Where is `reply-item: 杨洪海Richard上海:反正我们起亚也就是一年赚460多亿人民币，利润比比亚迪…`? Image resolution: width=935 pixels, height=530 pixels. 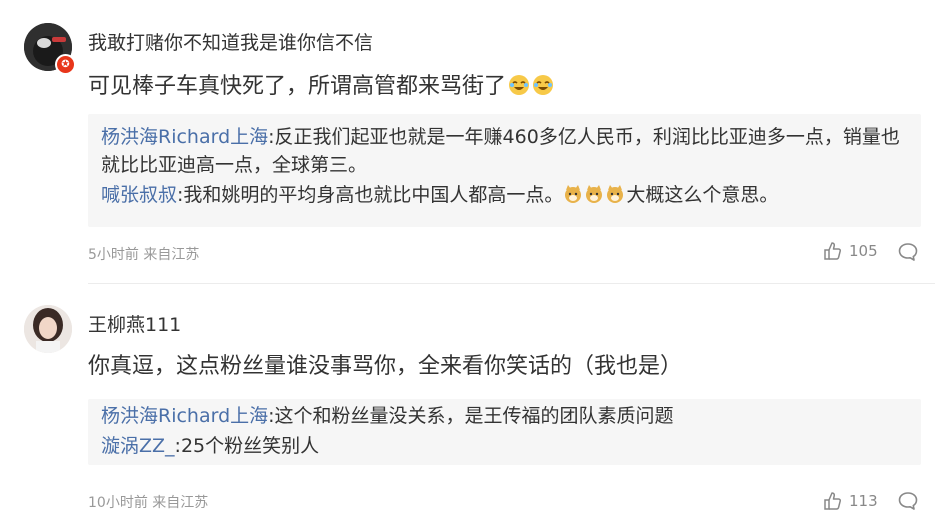 reply-item: 杨洪海Richard上海:反正我们起亚也就是一年赚460多亿人民币，利润比比亚迪… is located at coordinates (505, 151).